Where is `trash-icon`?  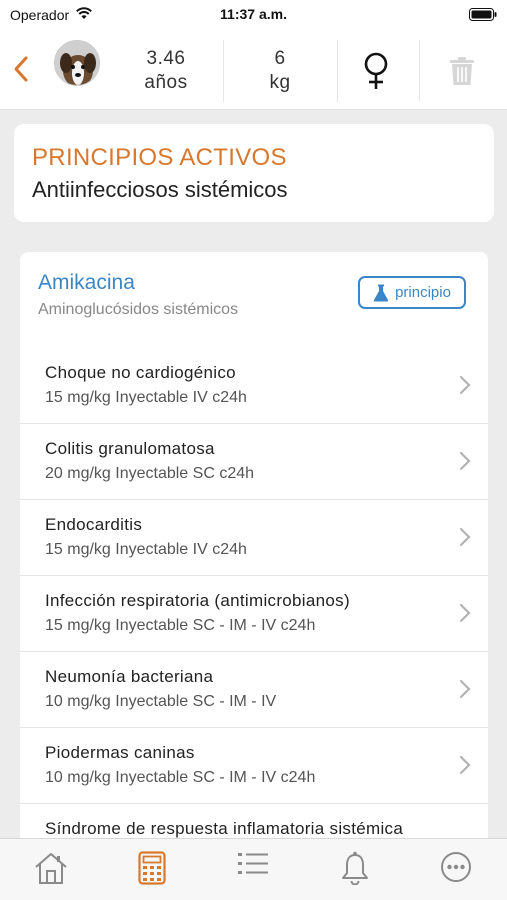 trash-icon is located at coordinates (462, 71).